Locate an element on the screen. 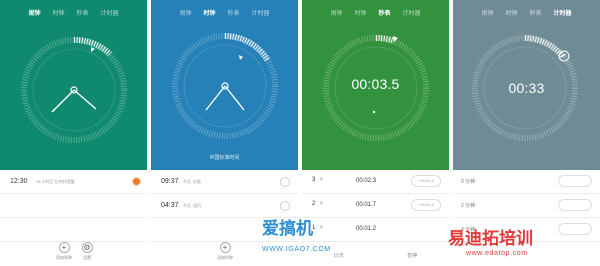 Image resolution: width=600 pixels, height=266 pixels. watermark-right-text: 易迪拓培训 is located at coordinates (490, 238).